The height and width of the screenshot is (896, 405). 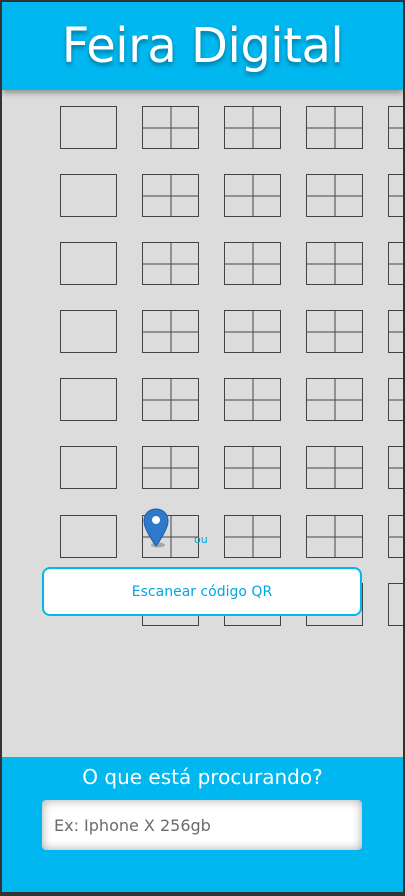 I want to click on app-header: Feira Digital, so click(x=202, y=46).